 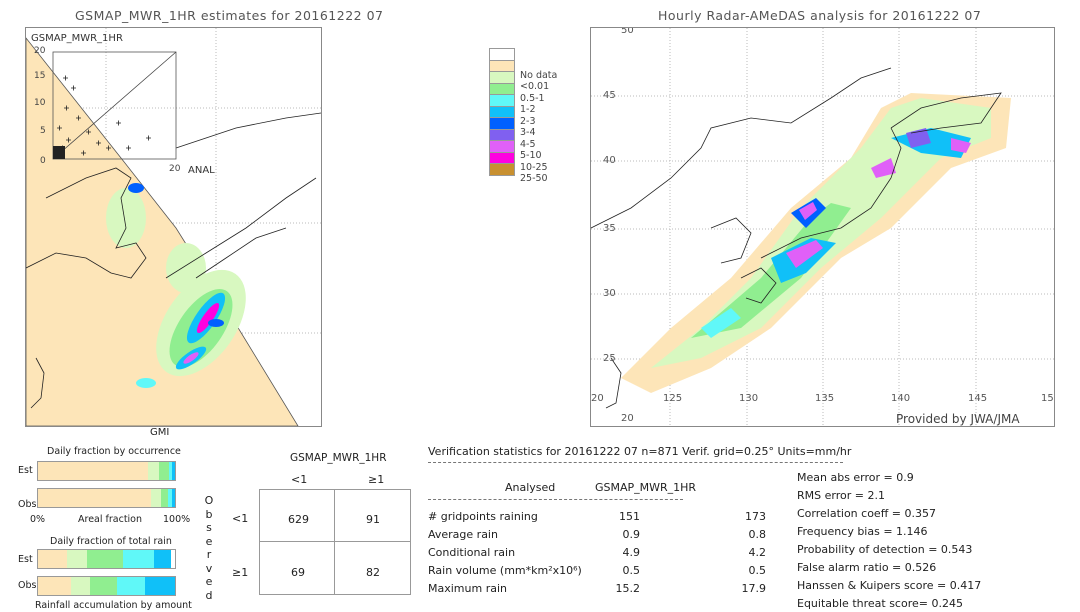 I want to click on legend-label: 10-25, so click(x=534, y=167).